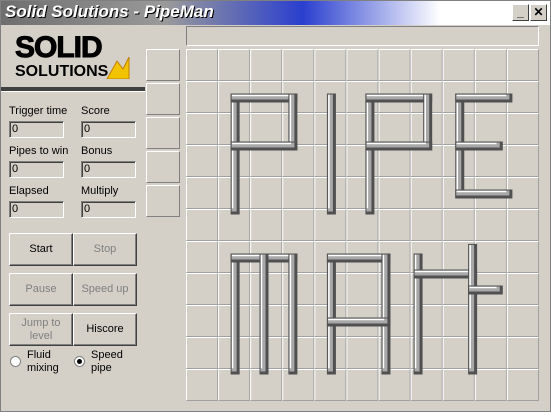  What do you see at coordinates (97, 151) in the screenshot?
I see `bonus-label: Bonus` at bounding box center [97, 151].